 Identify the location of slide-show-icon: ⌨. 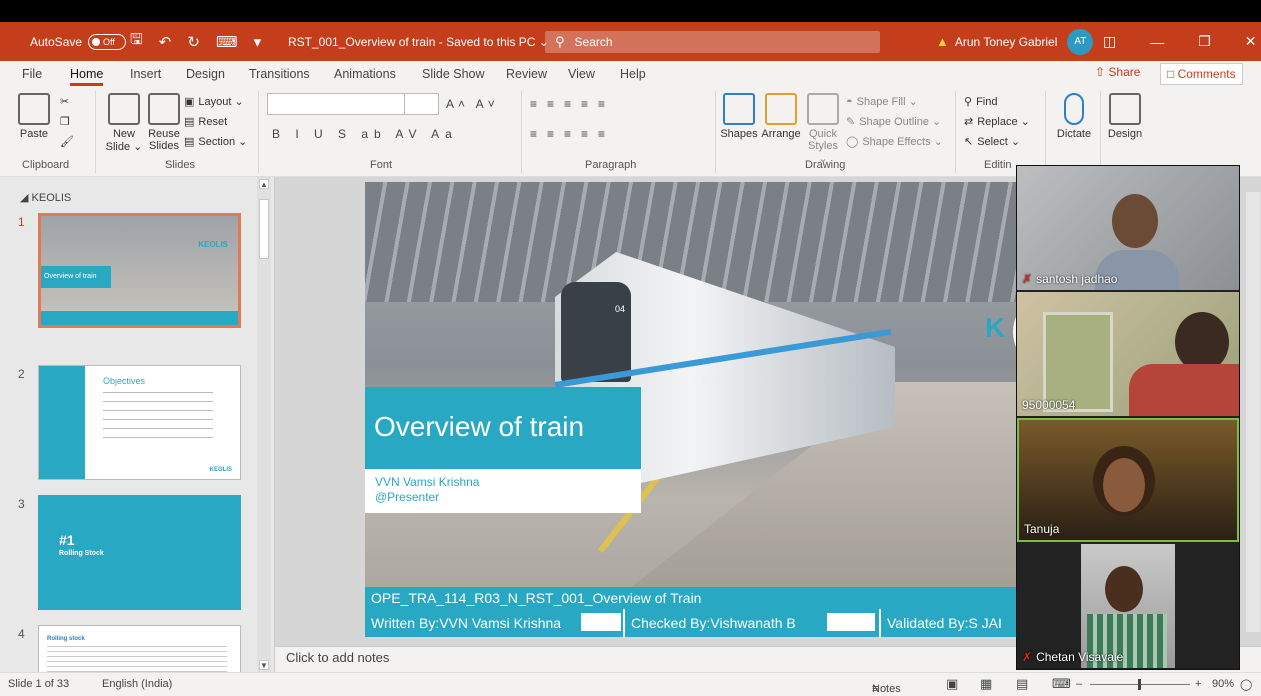
(1061, 684).